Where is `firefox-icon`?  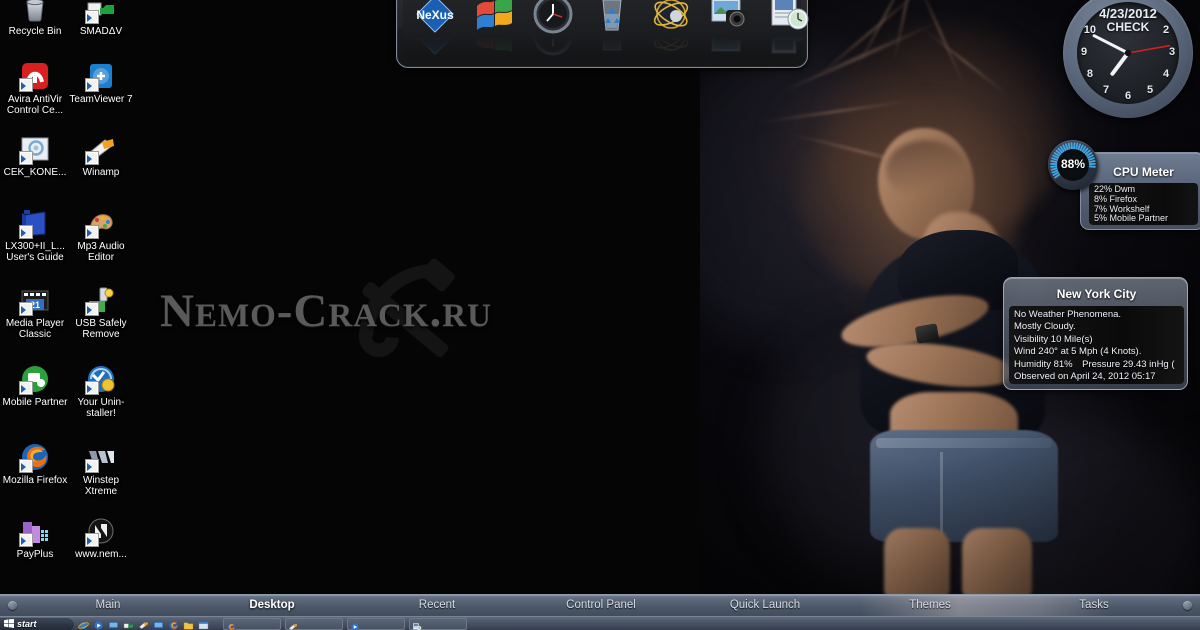 firefox-icon is located at coordinates (35, 457).